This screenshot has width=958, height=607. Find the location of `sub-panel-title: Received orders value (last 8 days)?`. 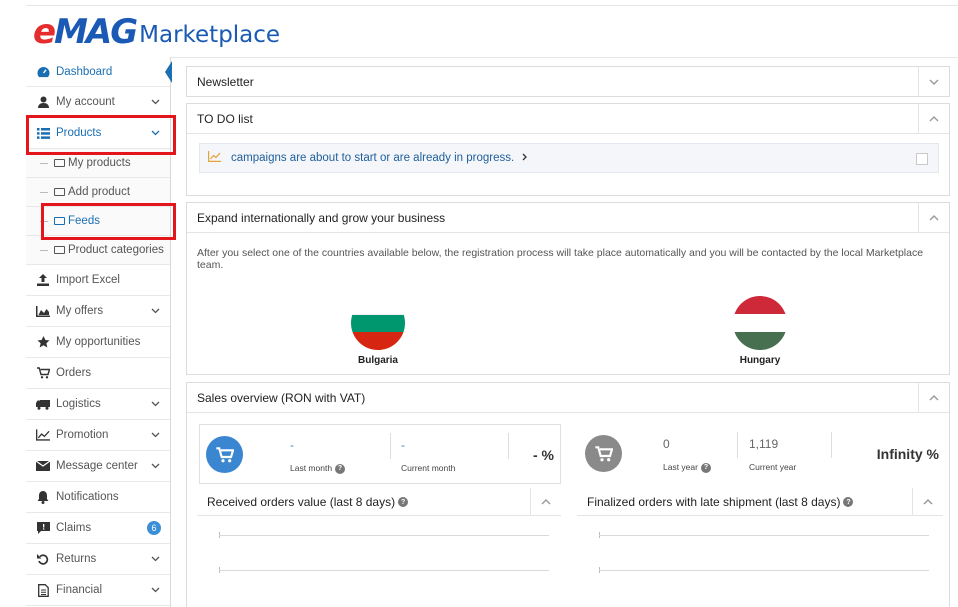

sub-panel-title: Received orders value (last 8 days)? is located at coordinates (308, 502).